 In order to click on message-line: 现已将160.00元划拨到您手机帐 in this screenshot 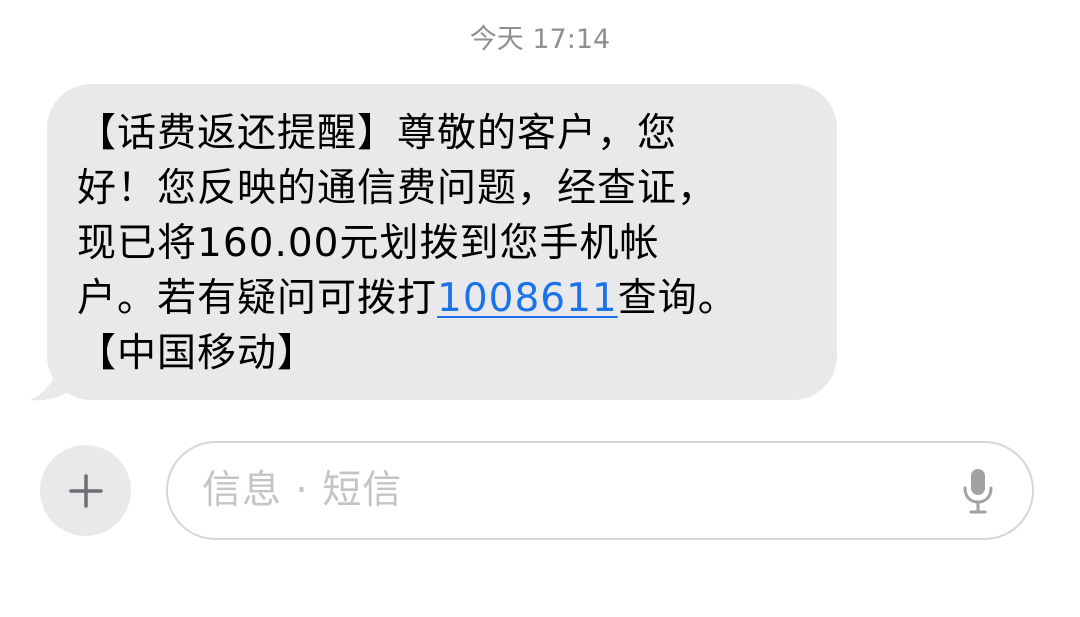, I will do `click(368, 243)`.